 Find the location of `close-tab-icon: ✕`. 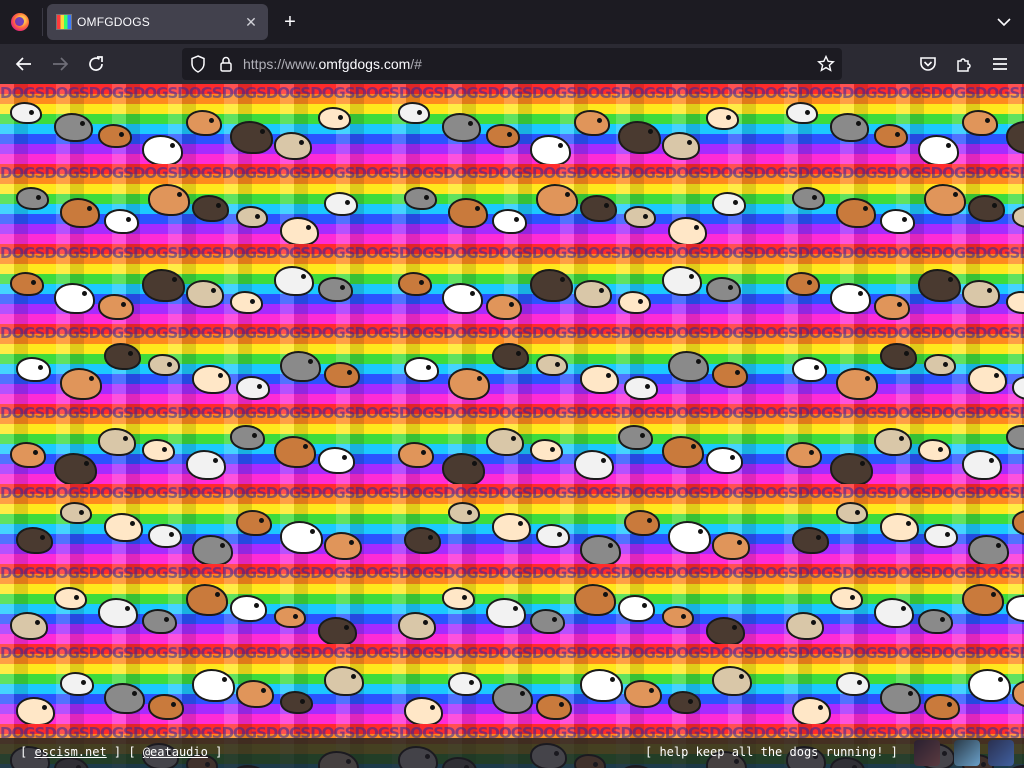

close-tab-icon: ✕ is located at coordinates (251, 22).